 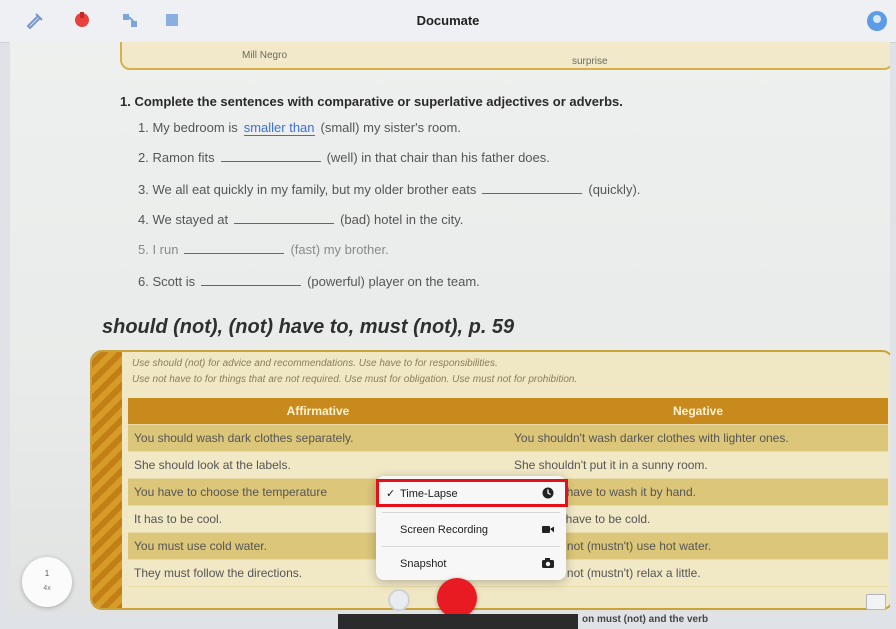 What do you see at coordinates (265, 55) in the screenshot?
I see `banner-left-text: Mill Negro` at bounding box center [265, 55].